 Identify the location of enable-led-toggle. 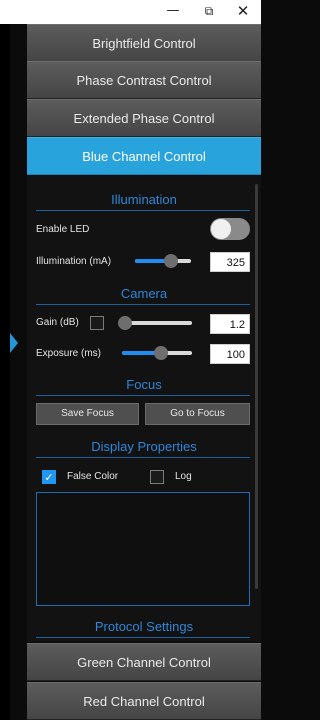
(230, 229).